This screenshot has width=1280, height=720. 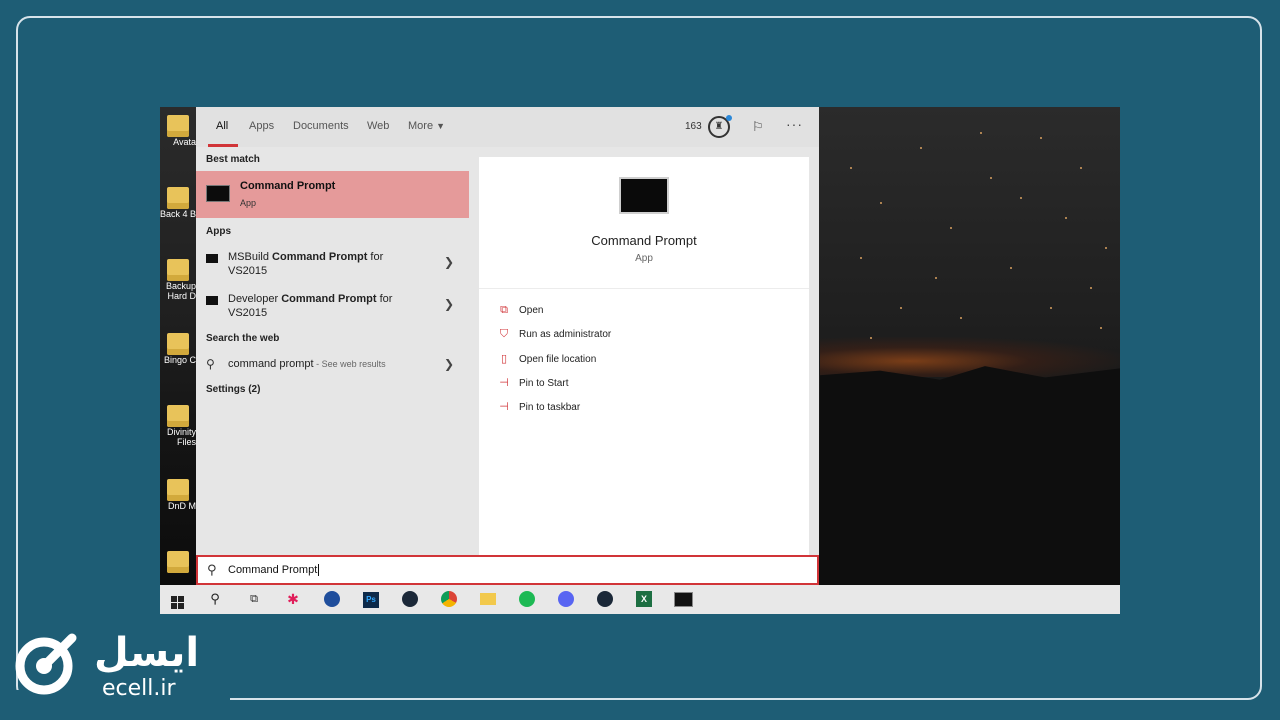 What do you see at coordinates (683, 599) in the screenshot?
I see `cmd-icon` at bounding box center [683, 599].